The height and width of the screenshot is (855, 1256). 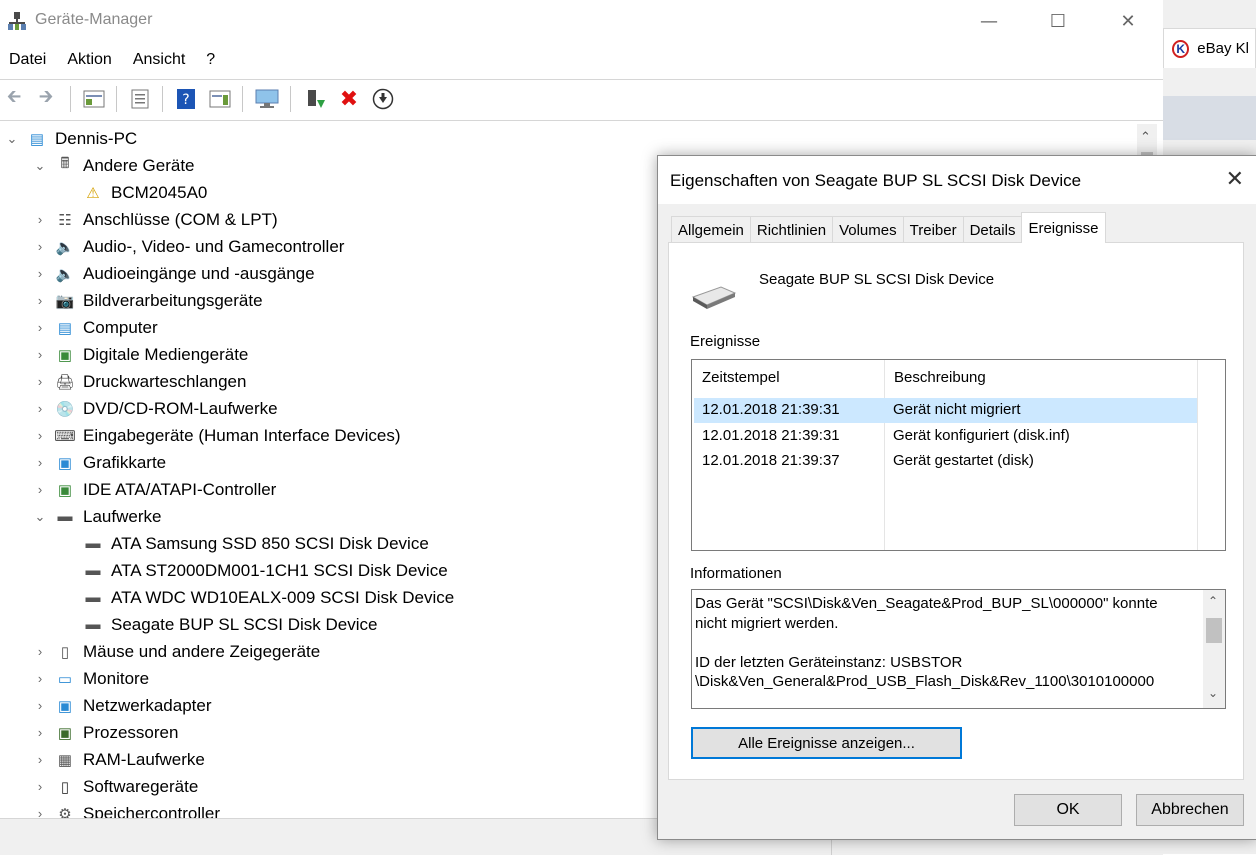 I want to click on tree-item: › 📷 Bildverarbeitungsgeräte, so click(x=147, y=300).